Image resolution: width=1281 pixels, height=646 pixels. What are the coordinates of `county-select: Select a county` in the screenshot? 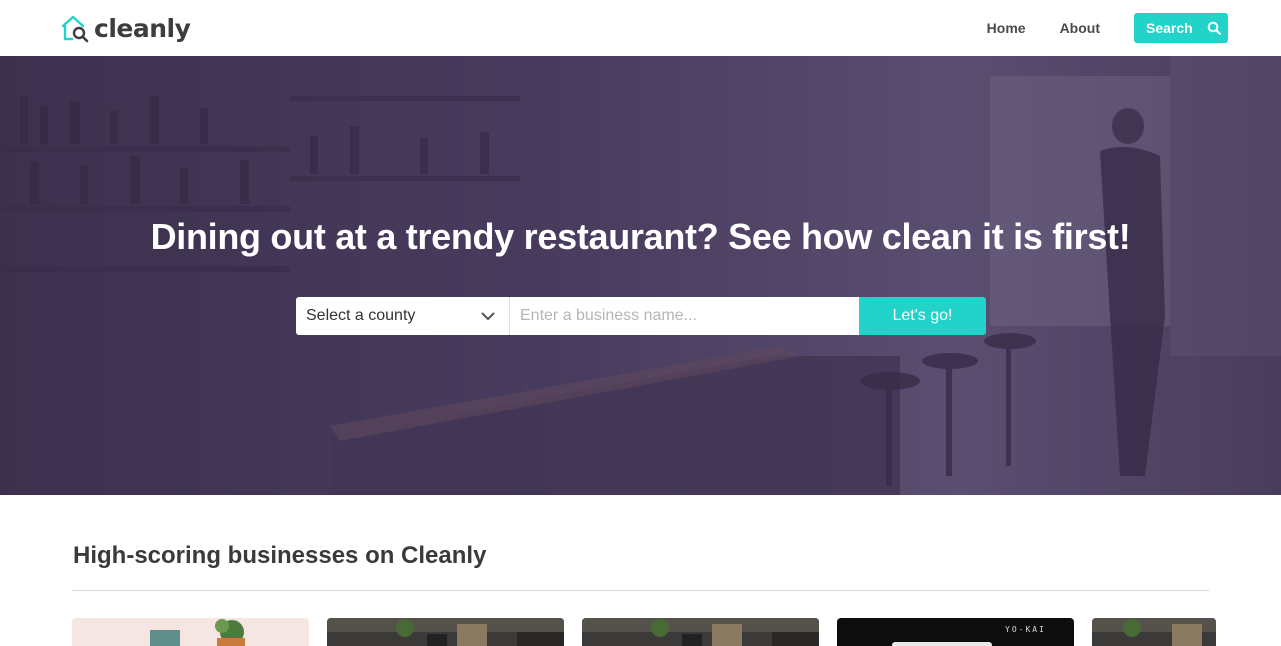 It's located at (403, 316).